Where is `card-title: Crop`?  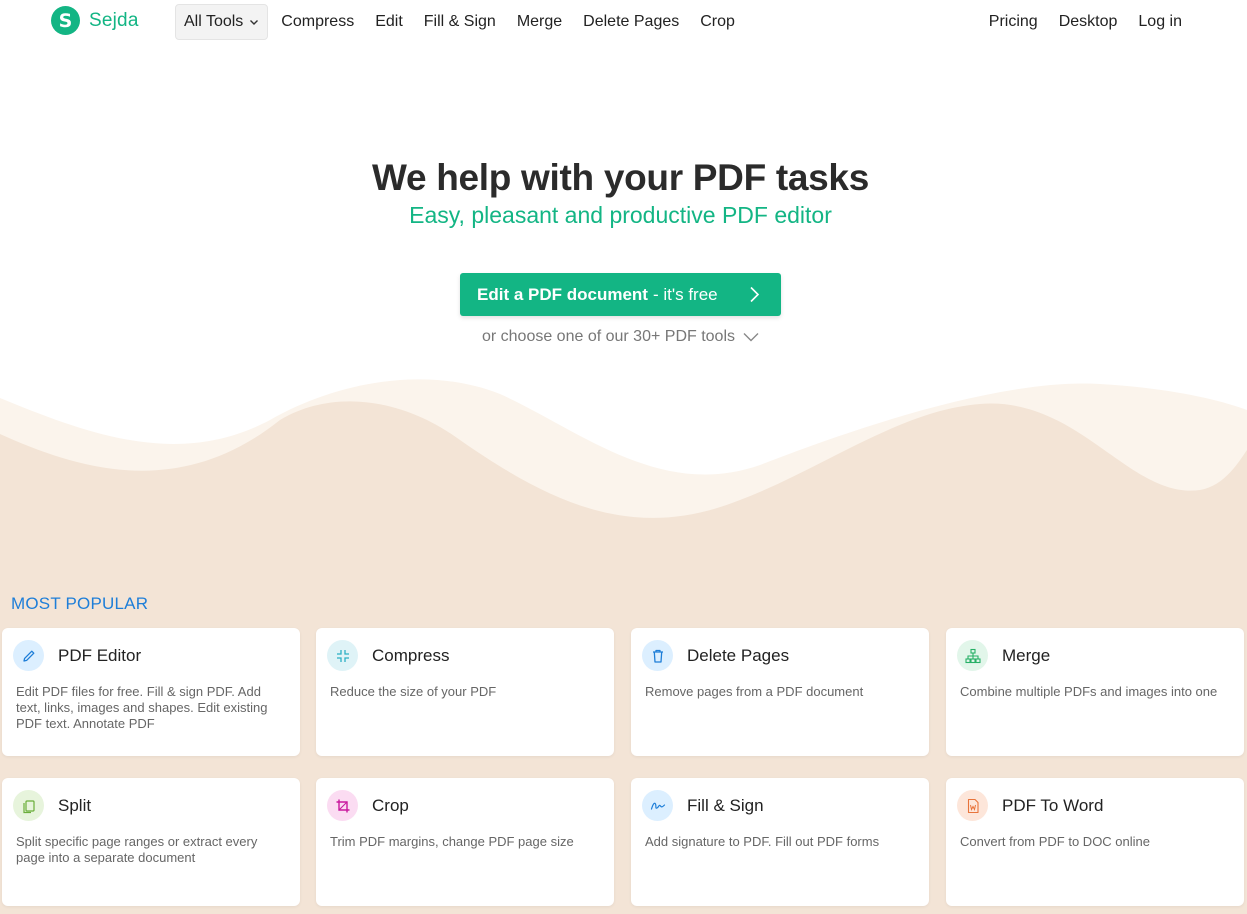
card-title: Crop is located at coordinates (390, 805).